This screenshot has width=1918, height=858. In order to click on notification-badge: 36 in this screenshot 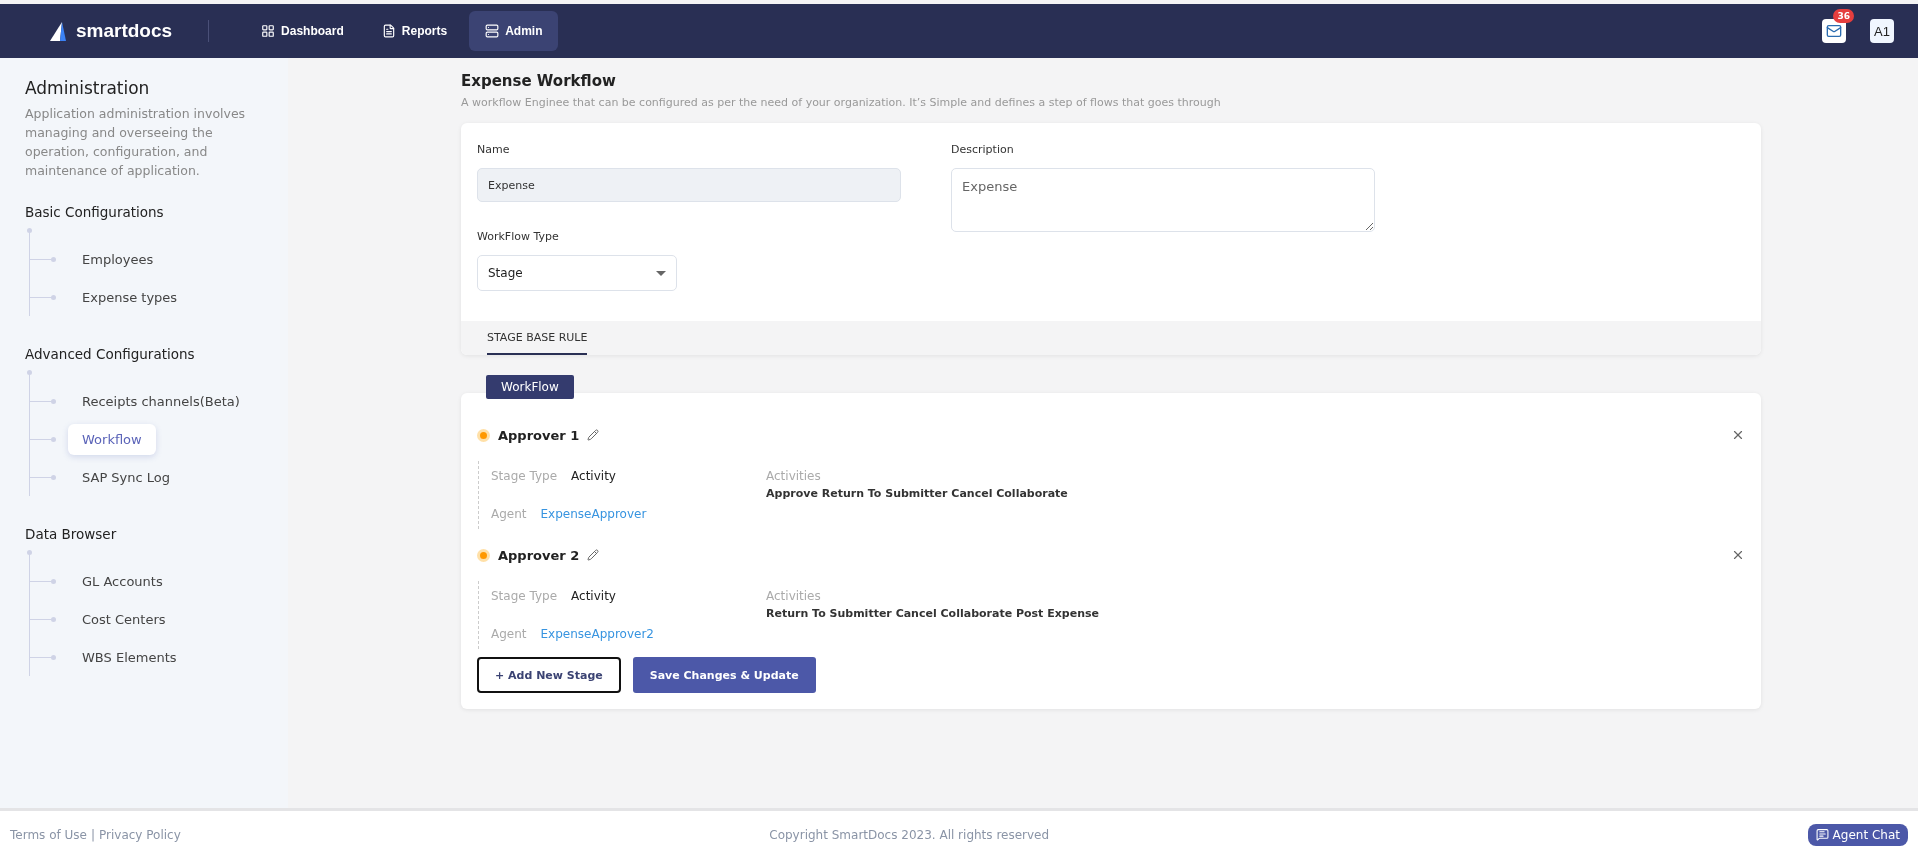, I will do `click(1843, 16)`.